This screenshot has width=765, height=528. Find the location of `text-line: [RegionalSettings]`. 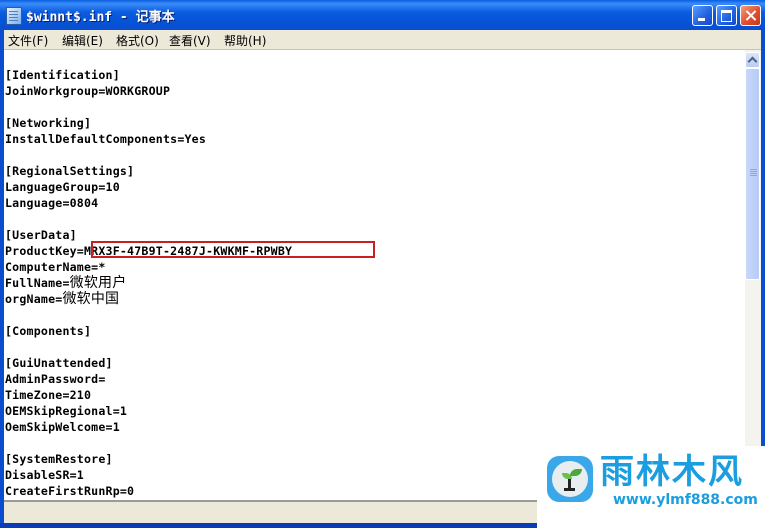

text-line: [RegionalSettings] is located at coordinates (70, 171).